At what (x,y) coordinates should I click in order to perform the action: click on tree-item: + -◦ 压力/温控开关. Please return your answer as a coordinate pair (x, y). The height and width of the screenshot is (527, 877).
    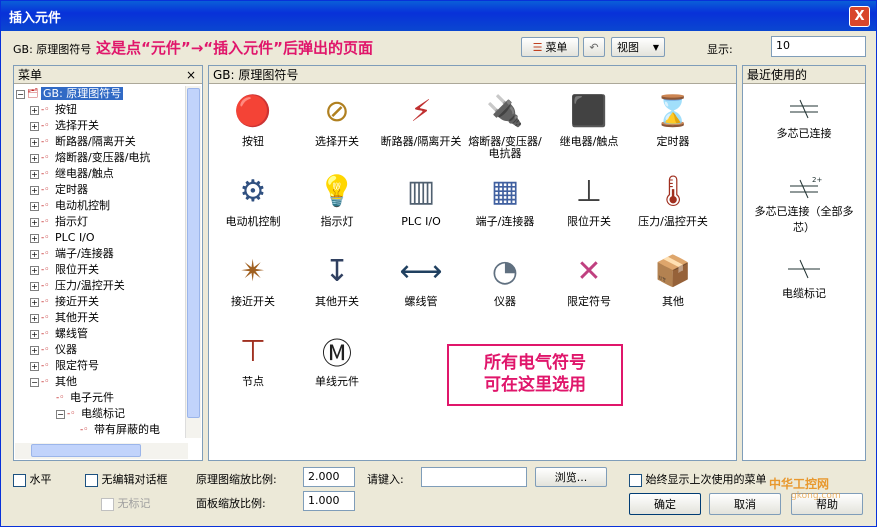
    Looking at the image, I should click on (108, 286).